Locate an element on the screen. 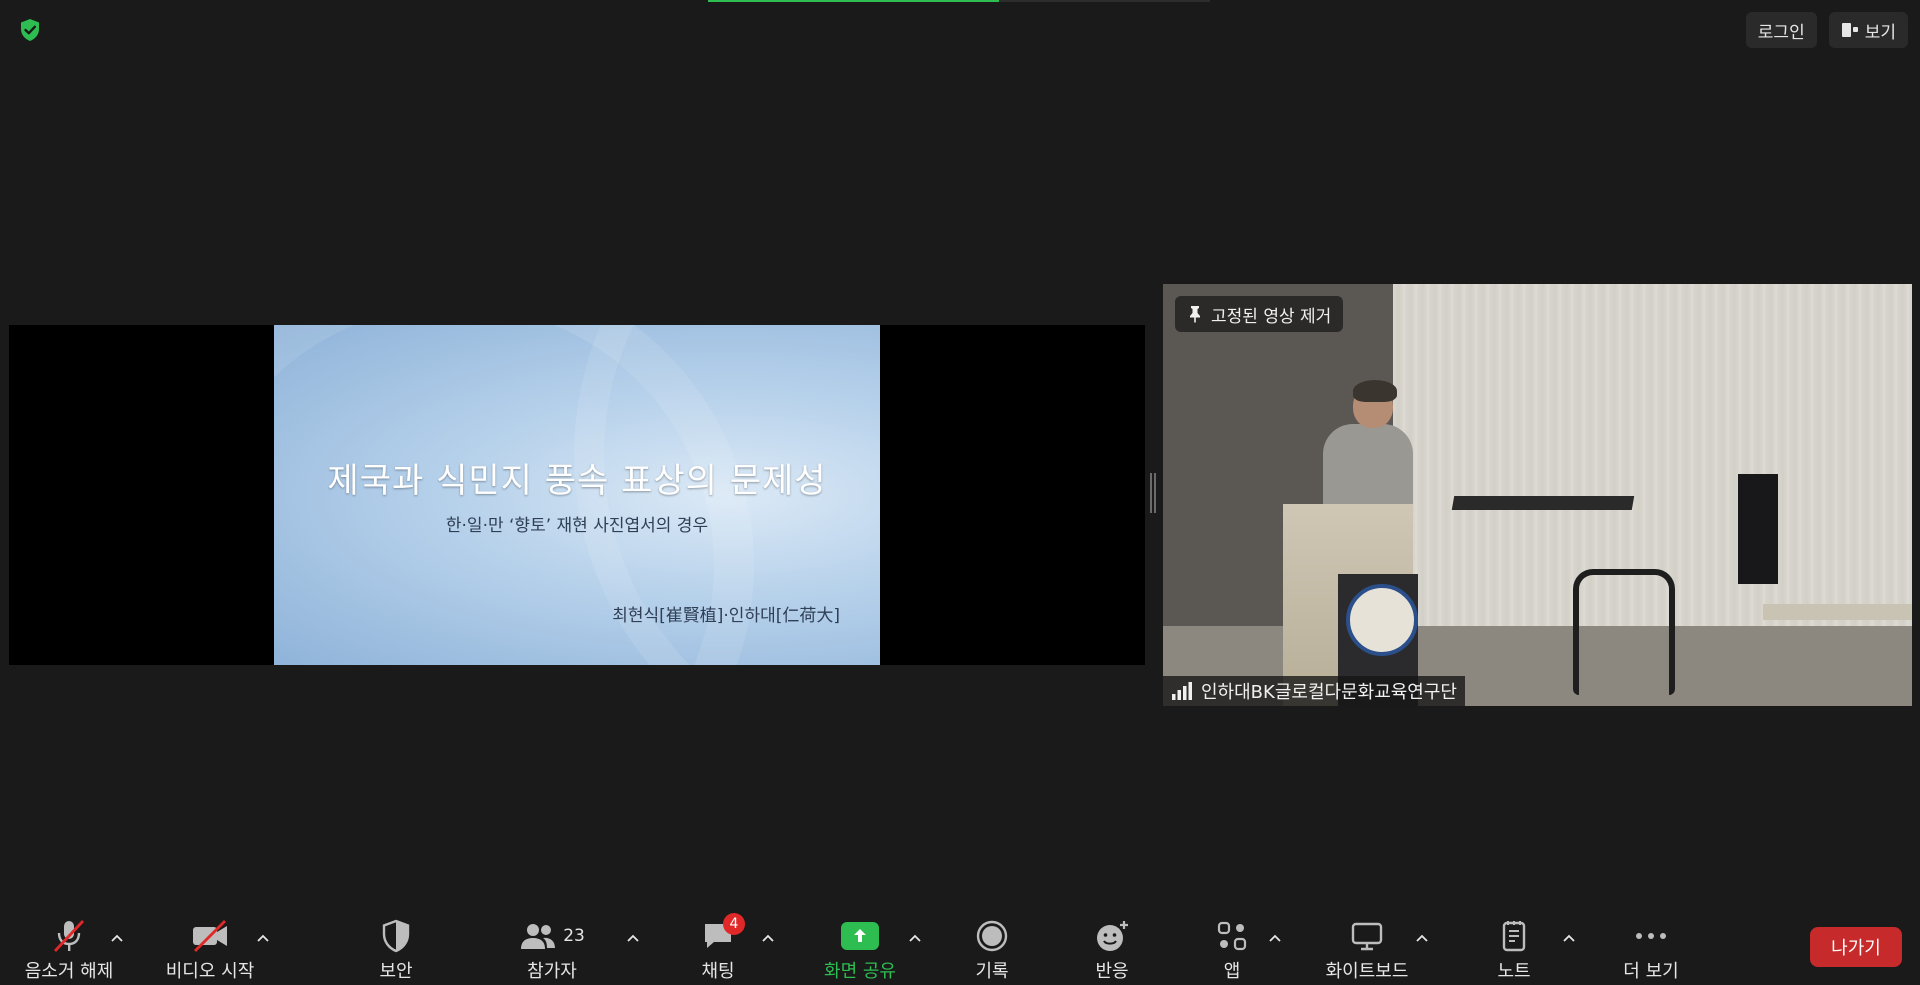  participant-name: 인하대BK글로컬다문화교육연구단 is located at coordinates (1329, 692).